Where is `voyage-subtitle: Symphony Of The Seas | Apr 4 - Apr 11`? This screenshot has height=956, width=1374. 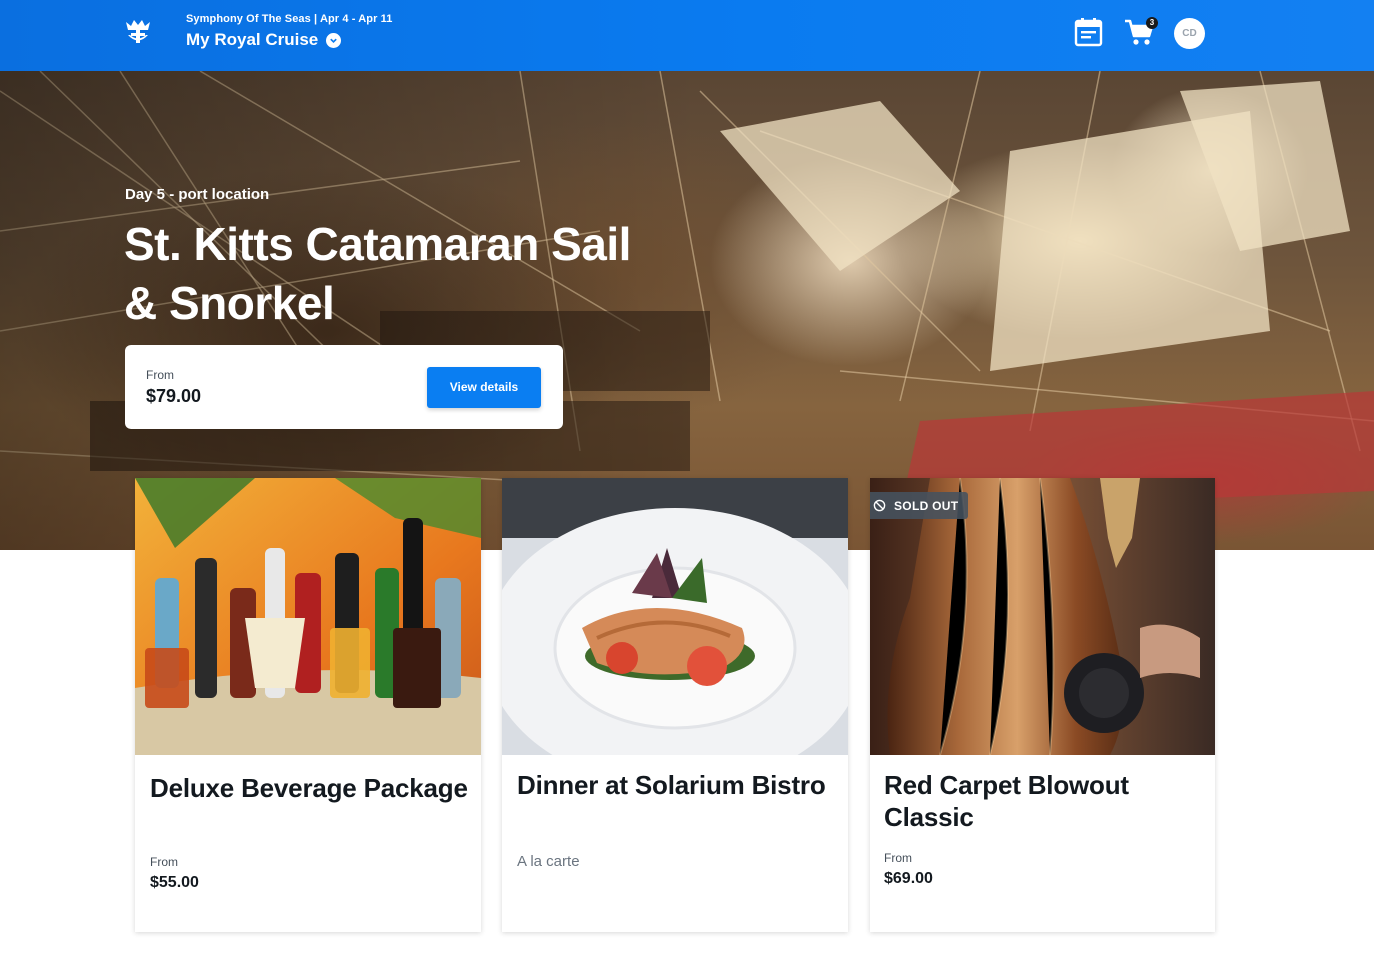
voyage-subtitle: Symphony Of The Seas | Apr 4 - Apr 11 is located at coordinates (289, 19).